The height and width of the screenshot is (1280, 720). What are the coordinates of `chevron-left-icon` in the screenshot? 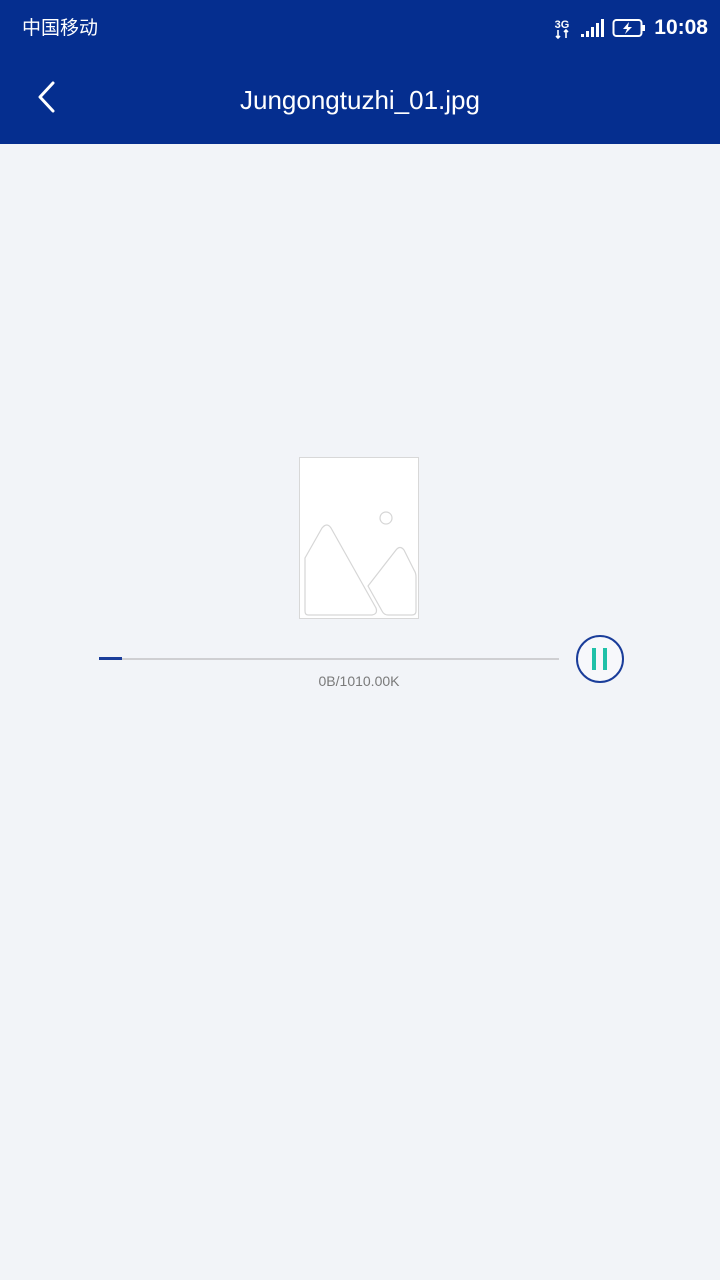 It's located at (46, 97).